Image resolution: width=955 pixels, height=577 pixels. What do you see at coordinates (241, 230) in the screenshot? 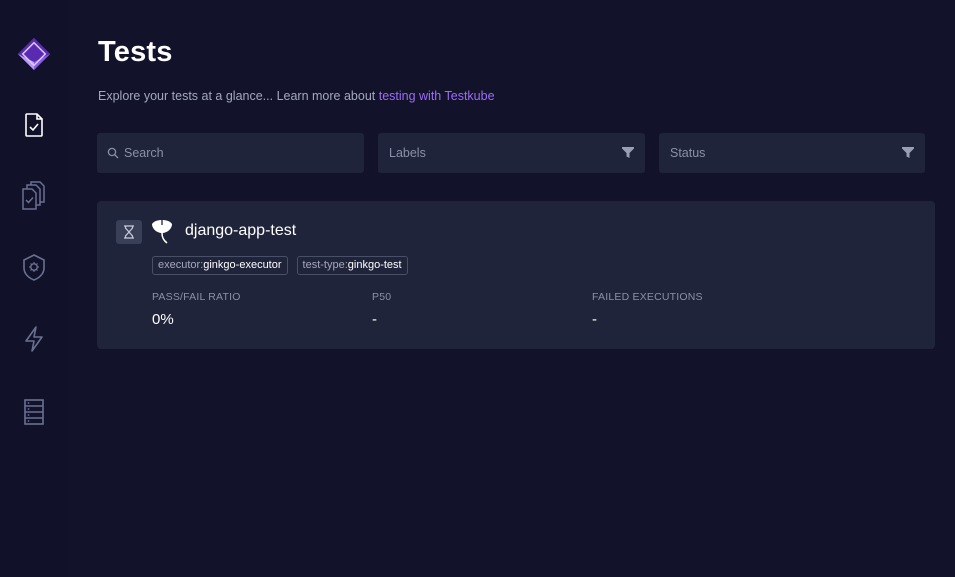
I see `test-name: django-app-test` at bounding box center [241, 230].